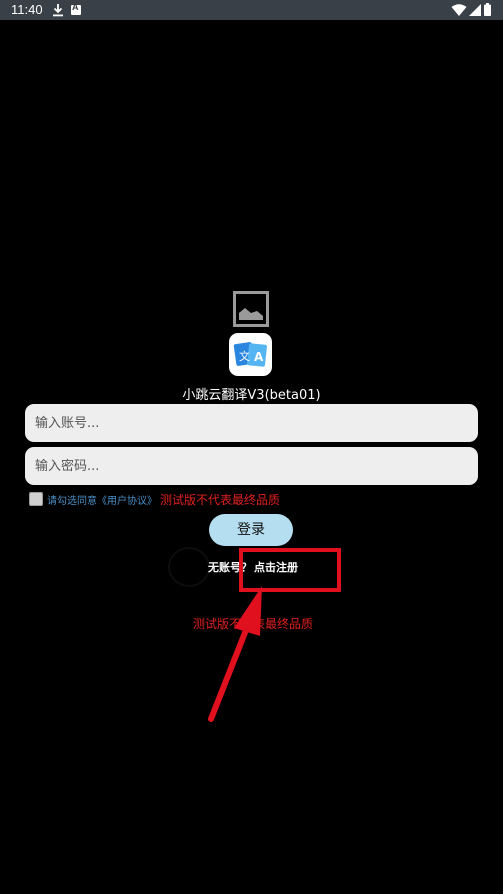  What do you see at coordinates (251, 395) in the screenshot?
I see `app-title: 小跳云翻译V3(beta01)` at bounding box center [251, 395].